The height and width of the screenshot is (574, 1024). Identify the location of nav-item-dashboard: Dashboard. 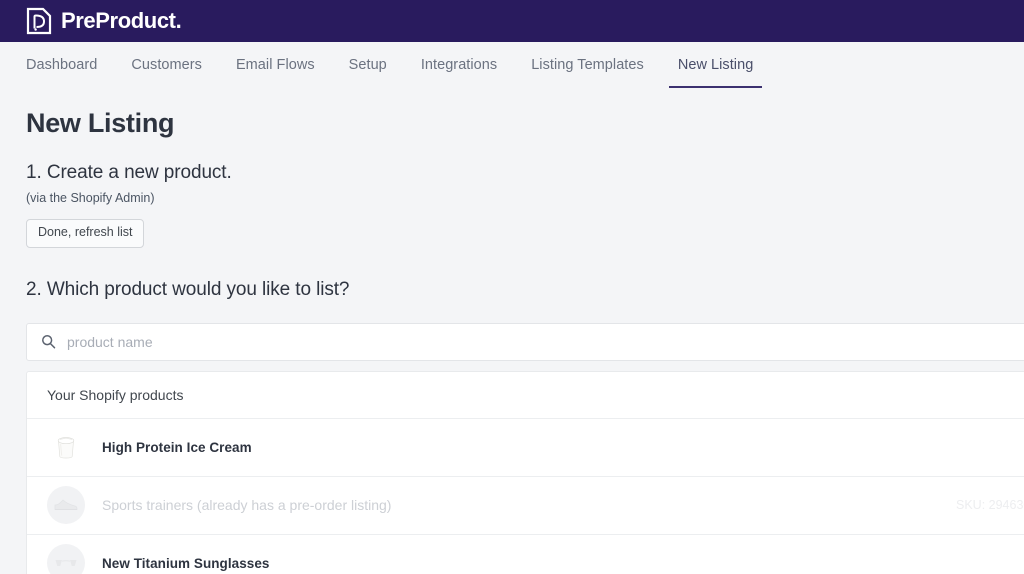
(70, 65).